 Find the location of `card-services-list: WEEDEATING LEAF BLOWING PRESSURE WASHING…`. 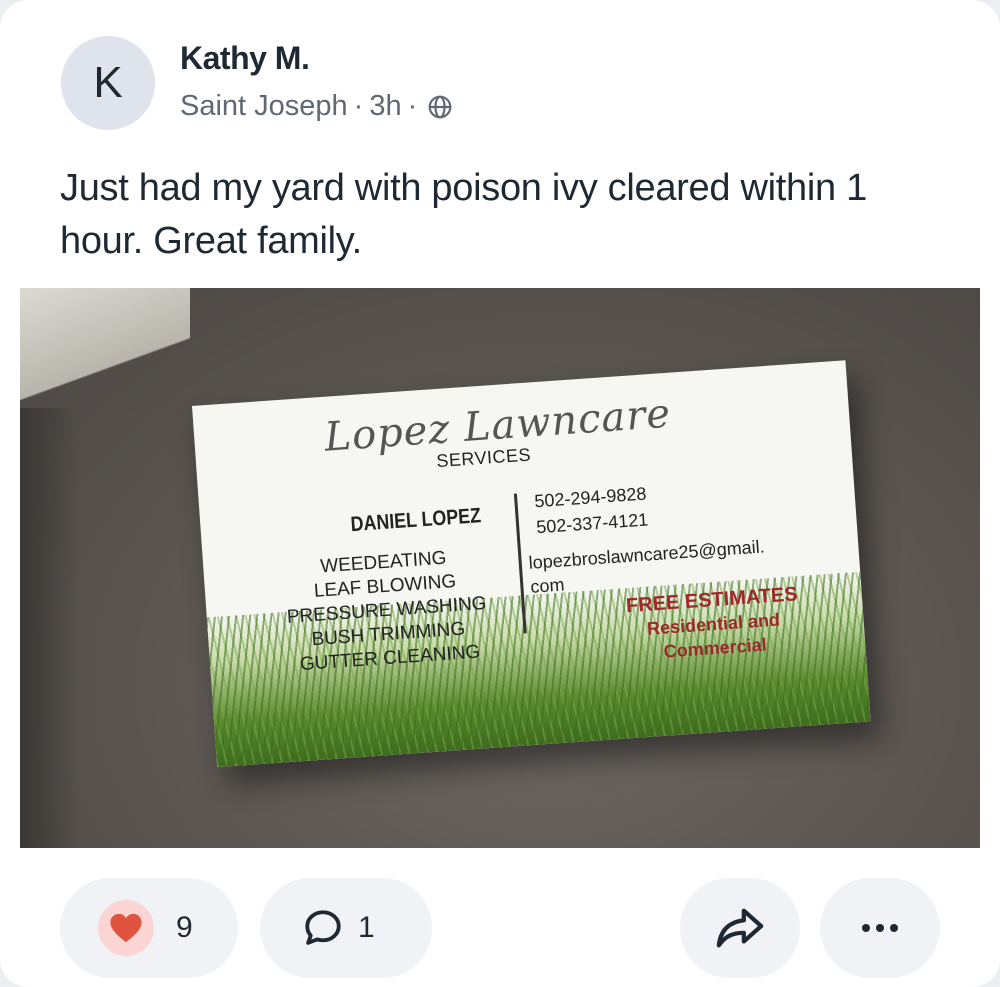

card-services-list: WEEDEATING LEAF BLOWING PRESSURE WASHING… is located at coordinates (387, 611).